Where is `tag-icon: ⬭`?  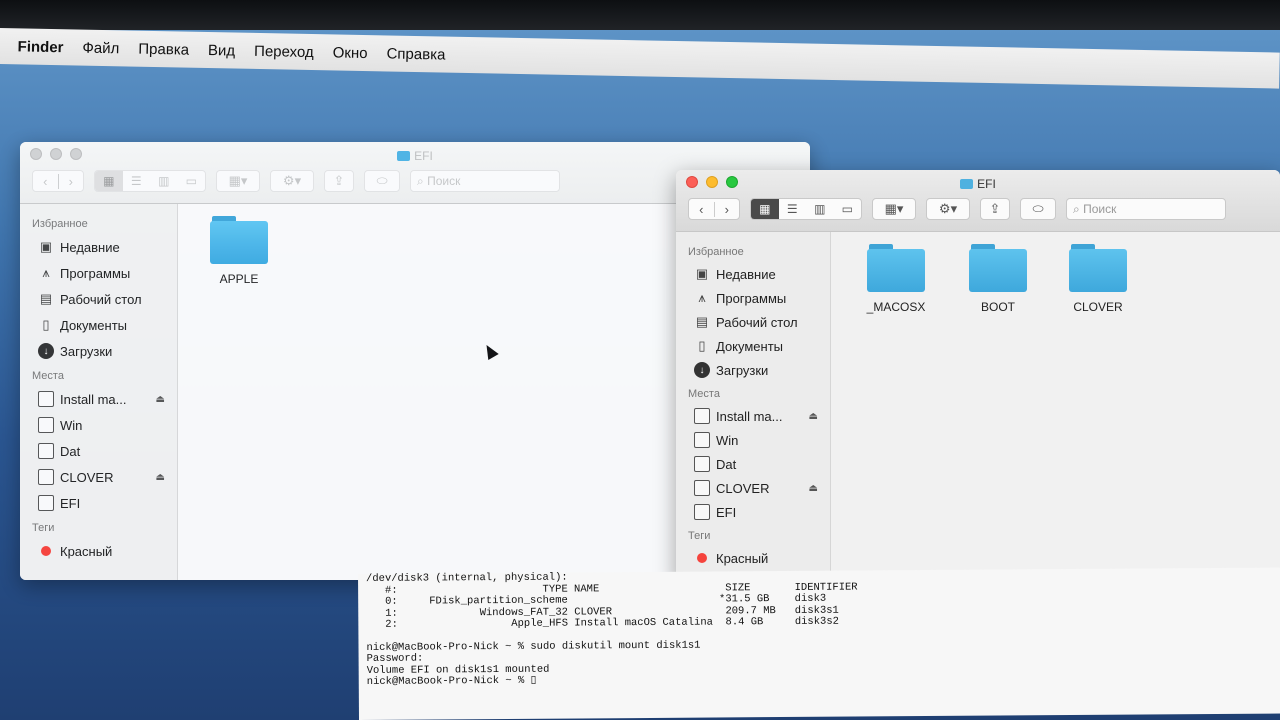 tag-icon: ⬭ is located at coordinates (1038, 208).